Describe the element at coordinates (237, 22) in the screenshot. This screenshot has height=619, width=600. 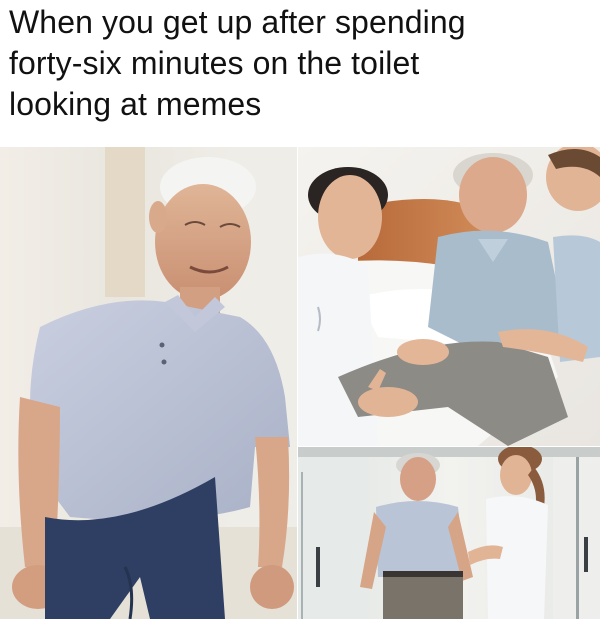
I see `caption-line-1: When you get up after spending` at that location.